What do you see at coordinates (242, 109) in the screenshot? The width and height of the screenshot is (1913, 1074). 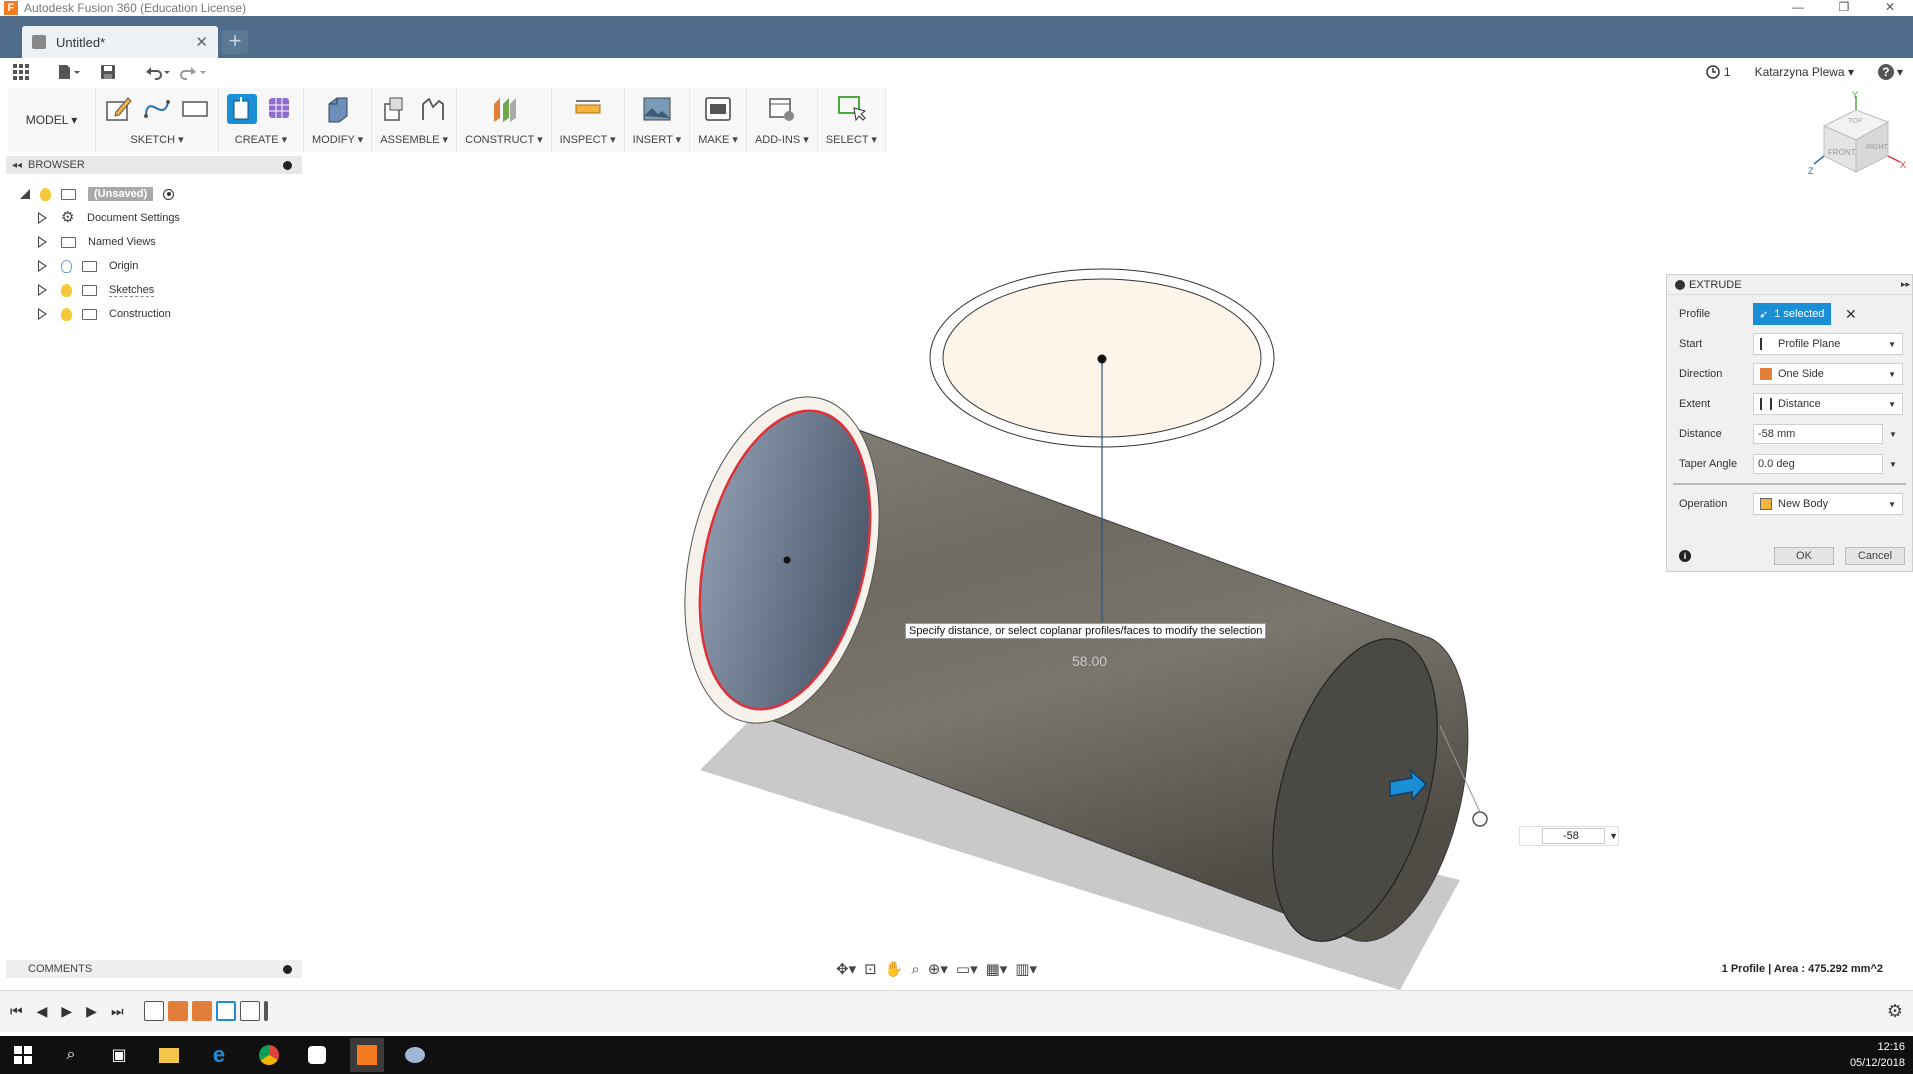 I see `extrude-icon` at bounding box center [242, 109].